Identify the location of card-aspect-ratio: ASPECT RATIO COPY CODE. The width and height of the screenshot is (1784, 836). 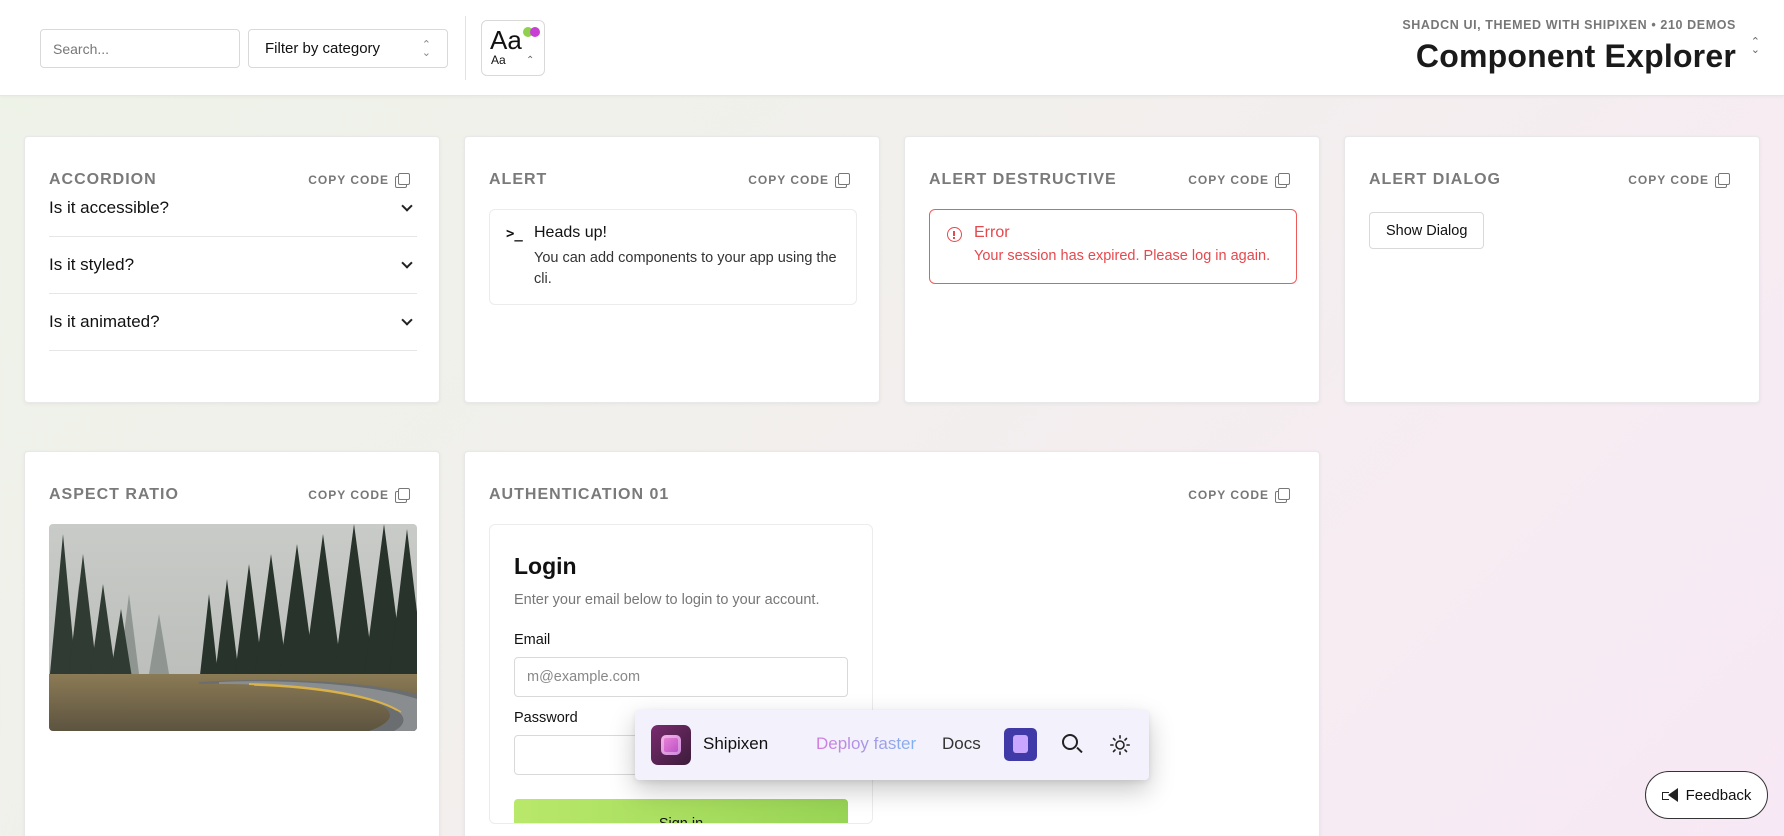
(232, 643).